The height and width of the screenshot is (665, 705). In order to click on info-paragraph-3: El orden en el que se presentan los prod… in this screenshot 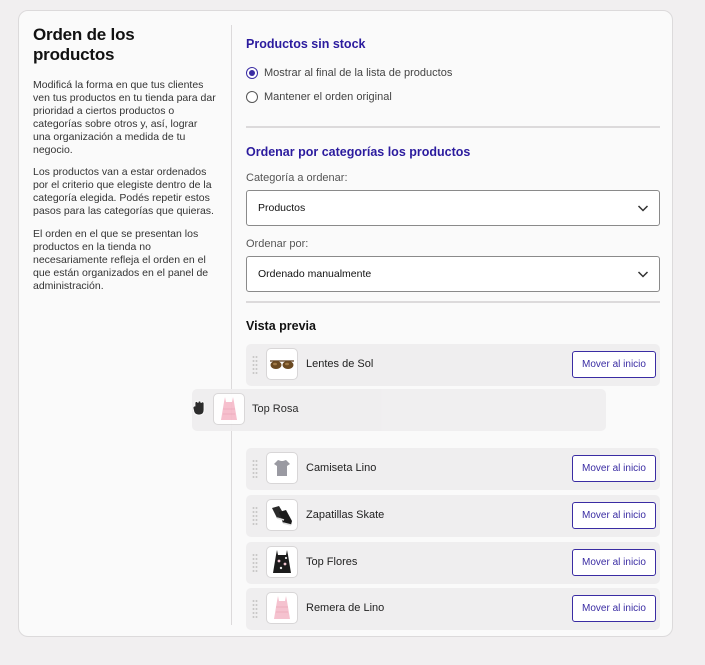, I will do `click(121, 260)`.